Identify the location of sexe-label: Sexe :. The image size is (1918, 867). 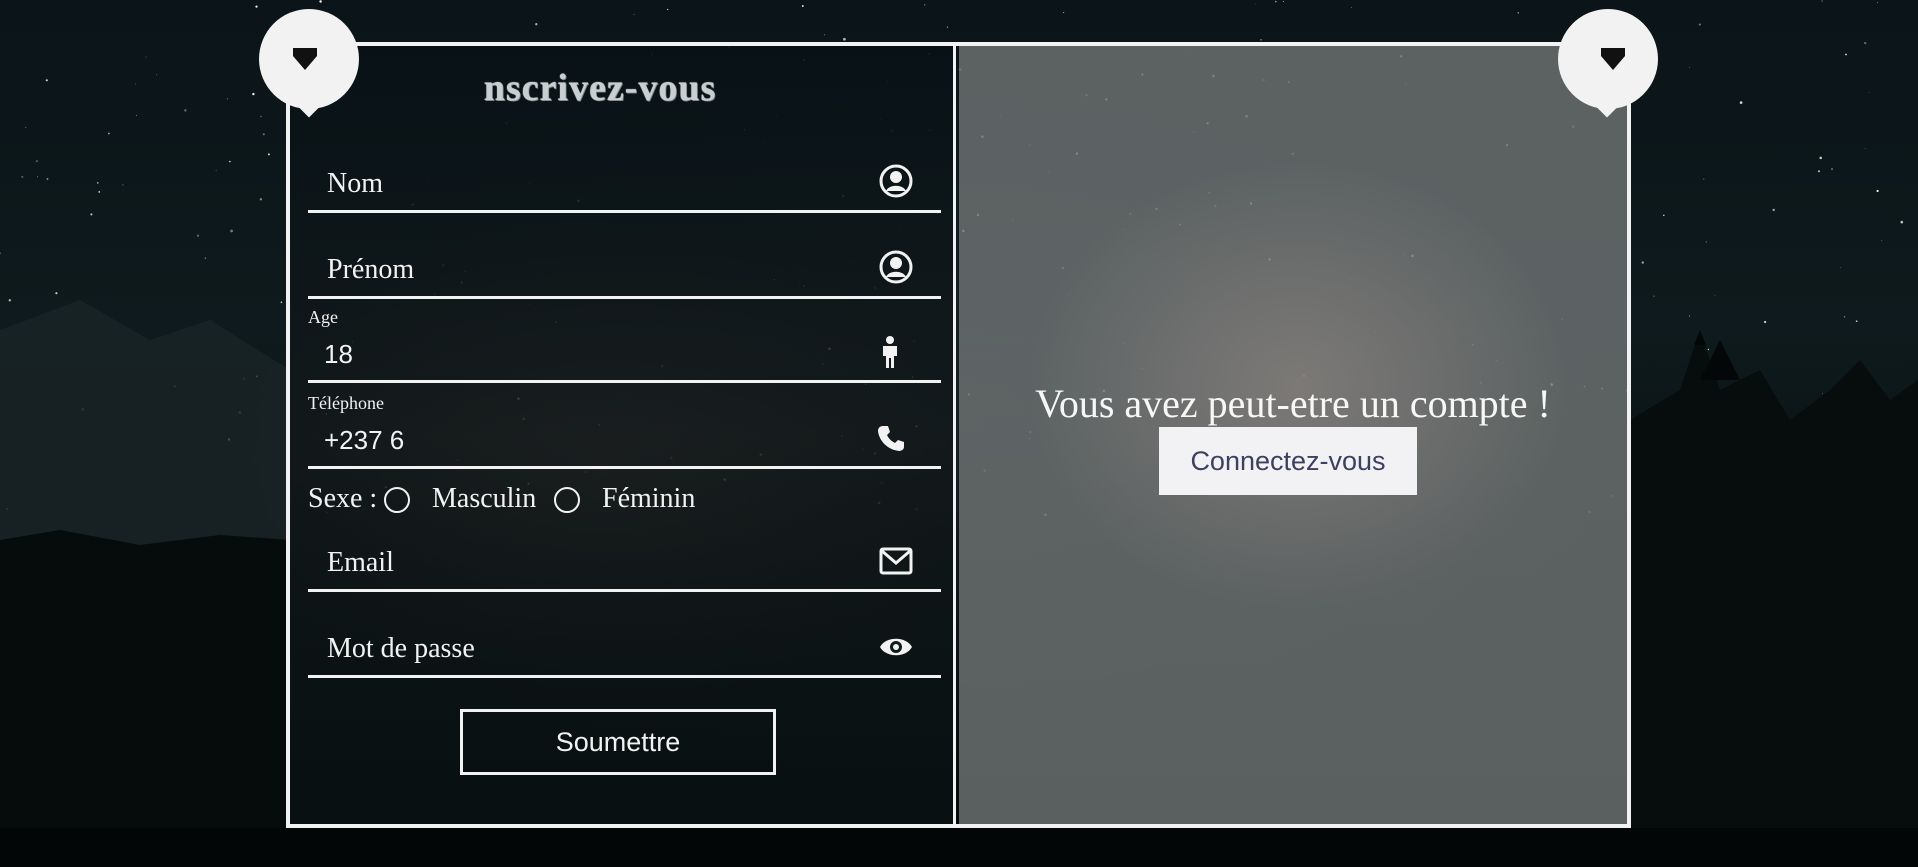
(343, 498).